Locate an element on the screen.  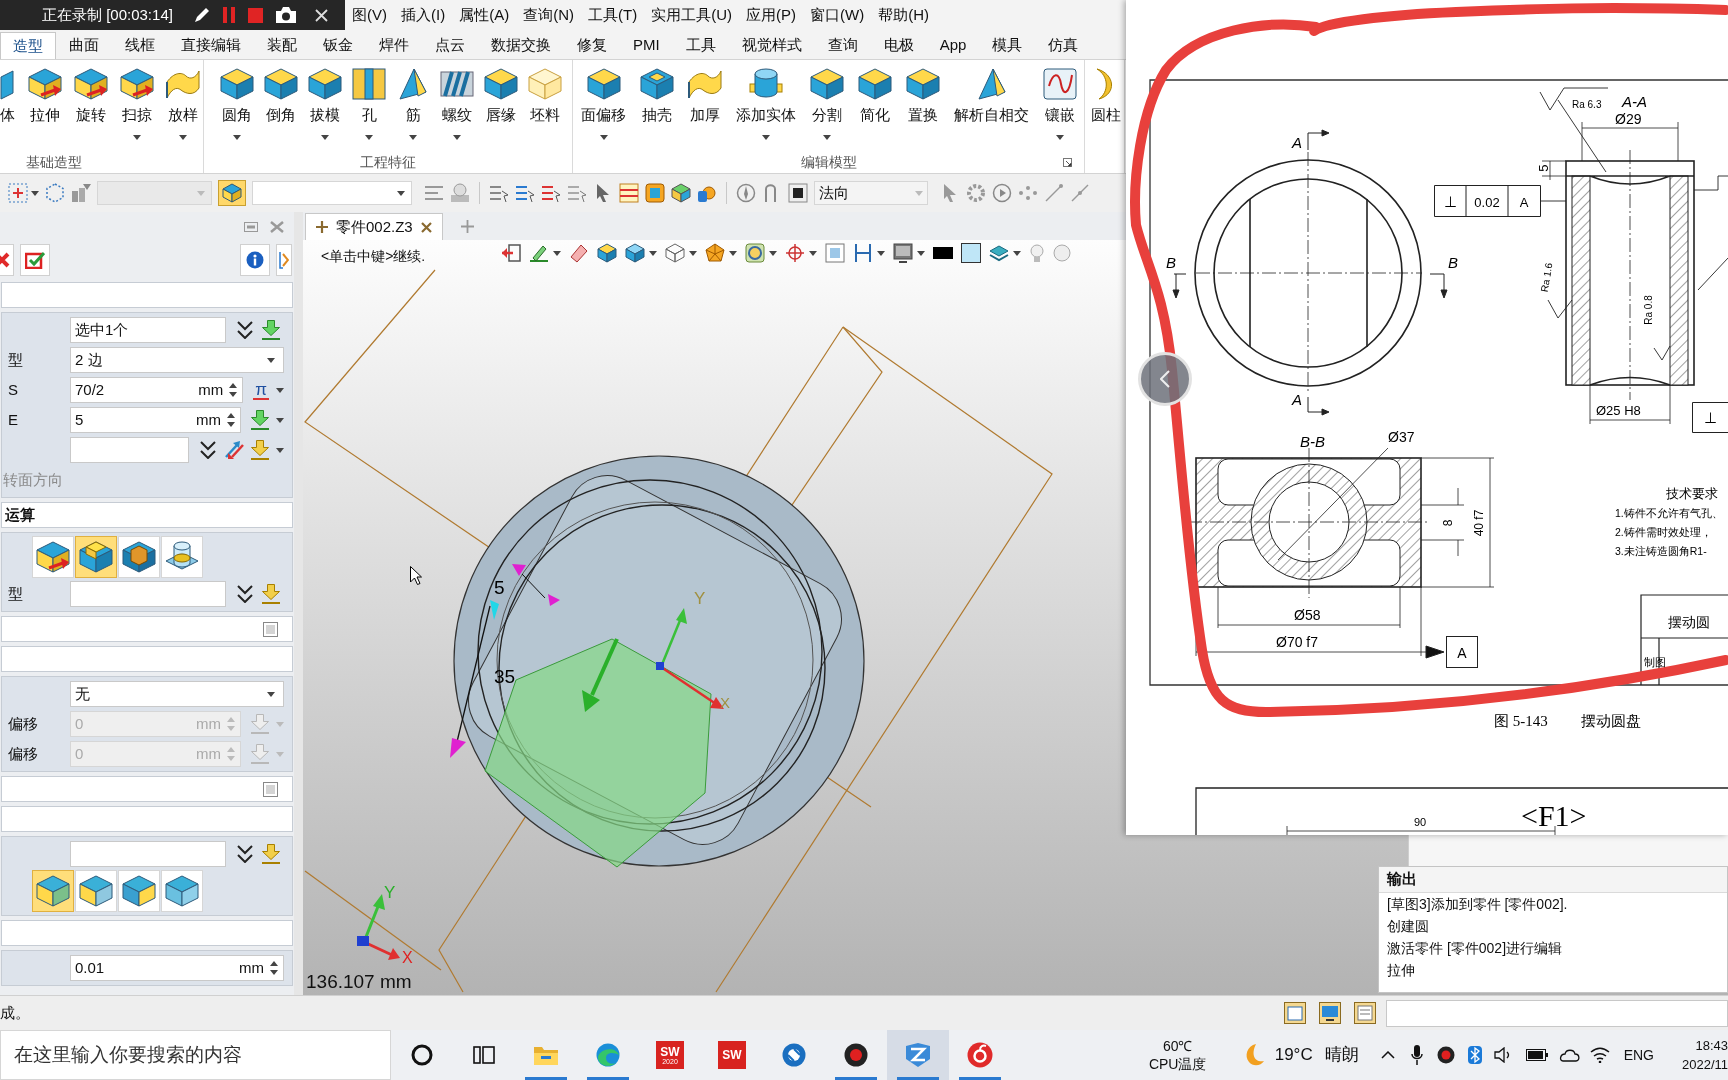
ribbon-button: 镶嵌 is located at coordinates (1060, 100).